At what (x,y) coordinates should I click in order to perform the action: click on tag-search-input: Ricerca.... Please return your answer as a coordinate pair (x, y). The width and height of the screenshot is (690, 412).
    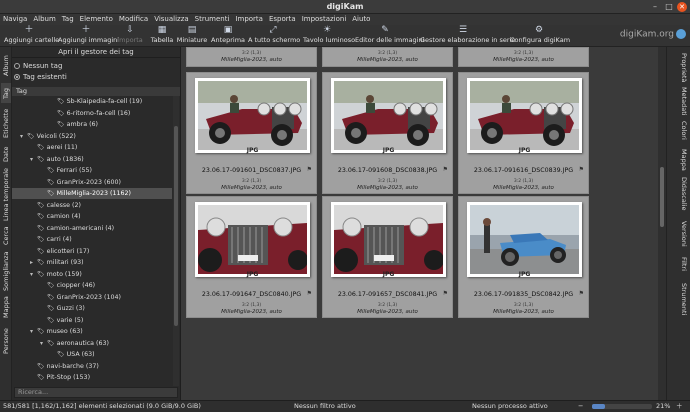
    Looking at the image, I should click on (96, 392).